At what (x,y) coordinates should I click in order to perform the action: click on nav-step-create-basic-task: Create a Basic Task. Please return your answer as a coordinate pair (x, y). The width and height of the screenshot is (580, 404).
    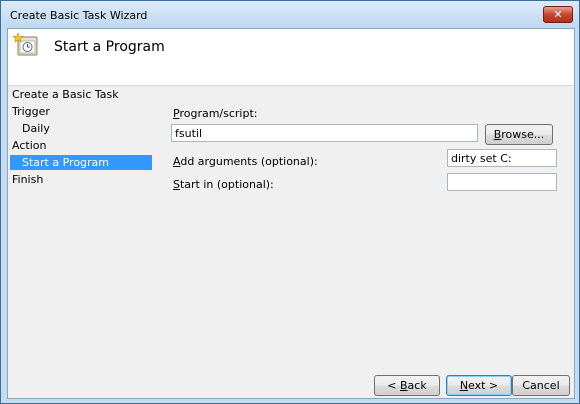
    Looking at the image, I should click on (65, 94).